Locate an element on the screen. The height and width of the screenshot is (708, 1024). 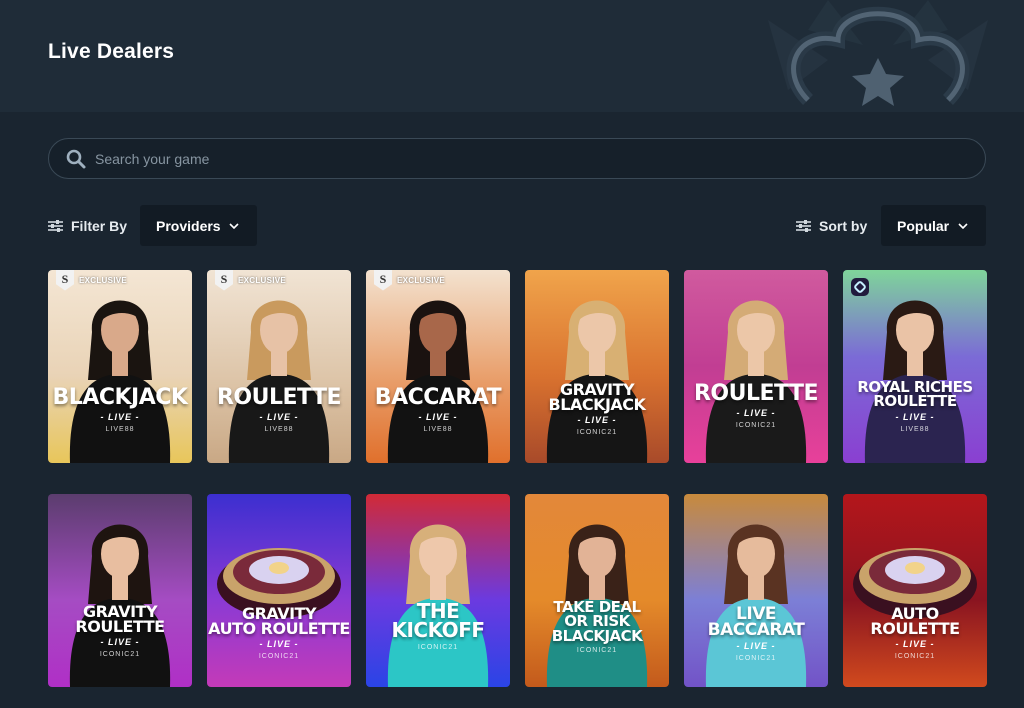
game-card: S EXCLUSIVE BLACKJACK - LIVE - LIVE88 is located at coordinates (120, 366).